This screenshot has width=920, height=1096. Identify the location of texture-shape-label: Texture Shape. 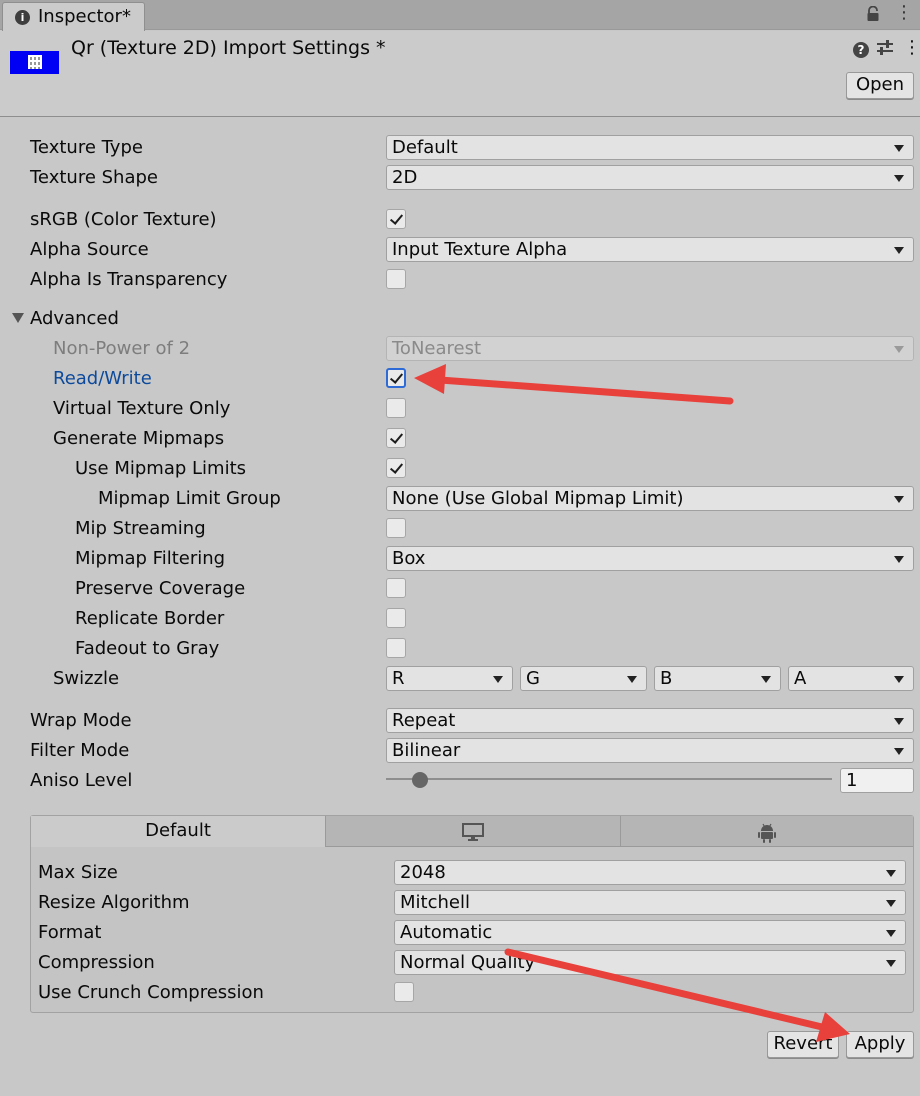
(94, 177).